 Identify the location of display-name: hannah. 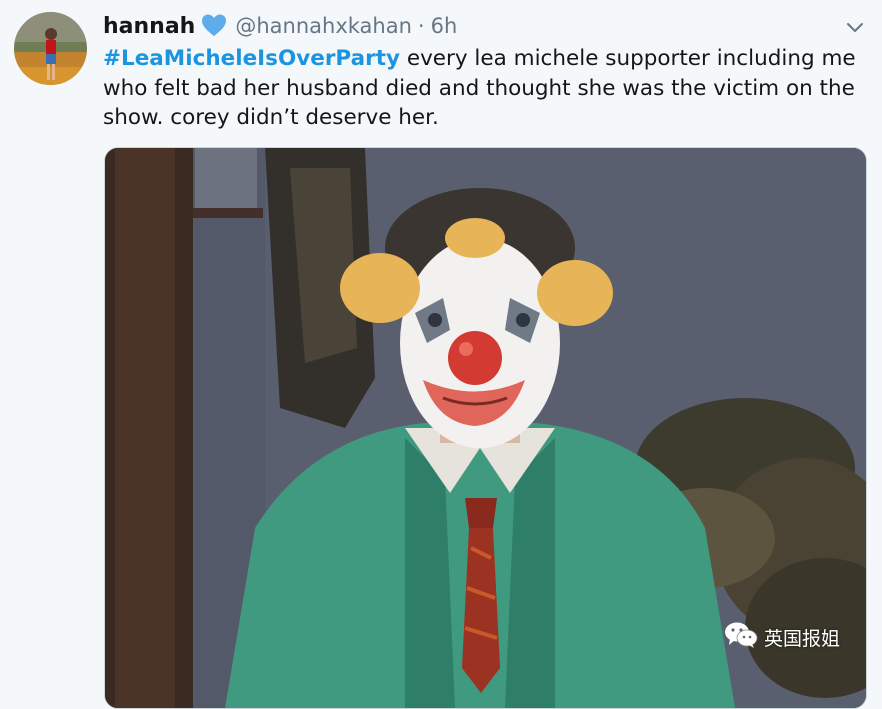
(149, 26).